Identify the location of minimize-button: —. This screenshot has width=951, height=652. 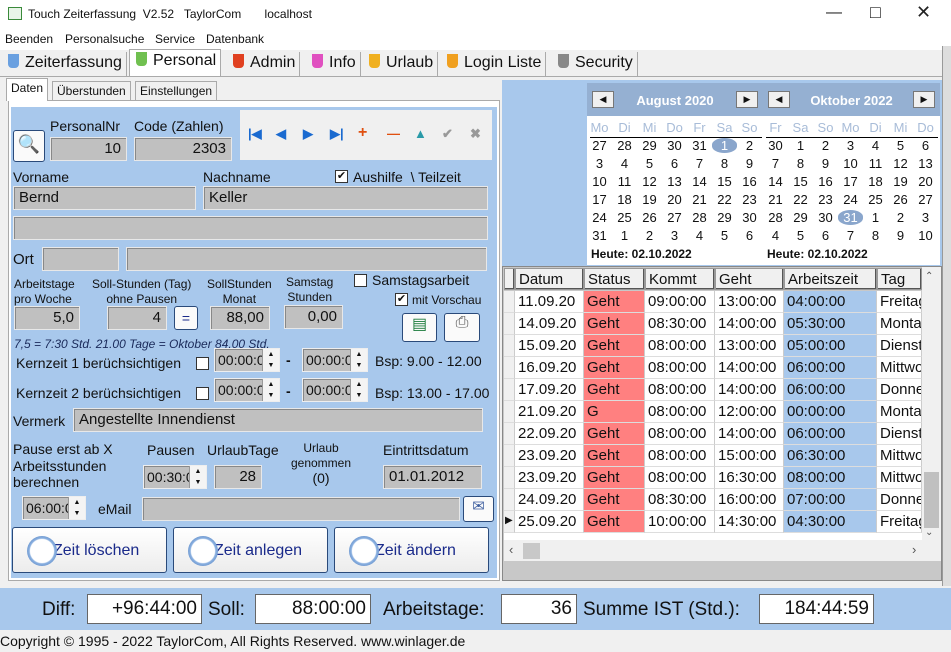
(834, 13).